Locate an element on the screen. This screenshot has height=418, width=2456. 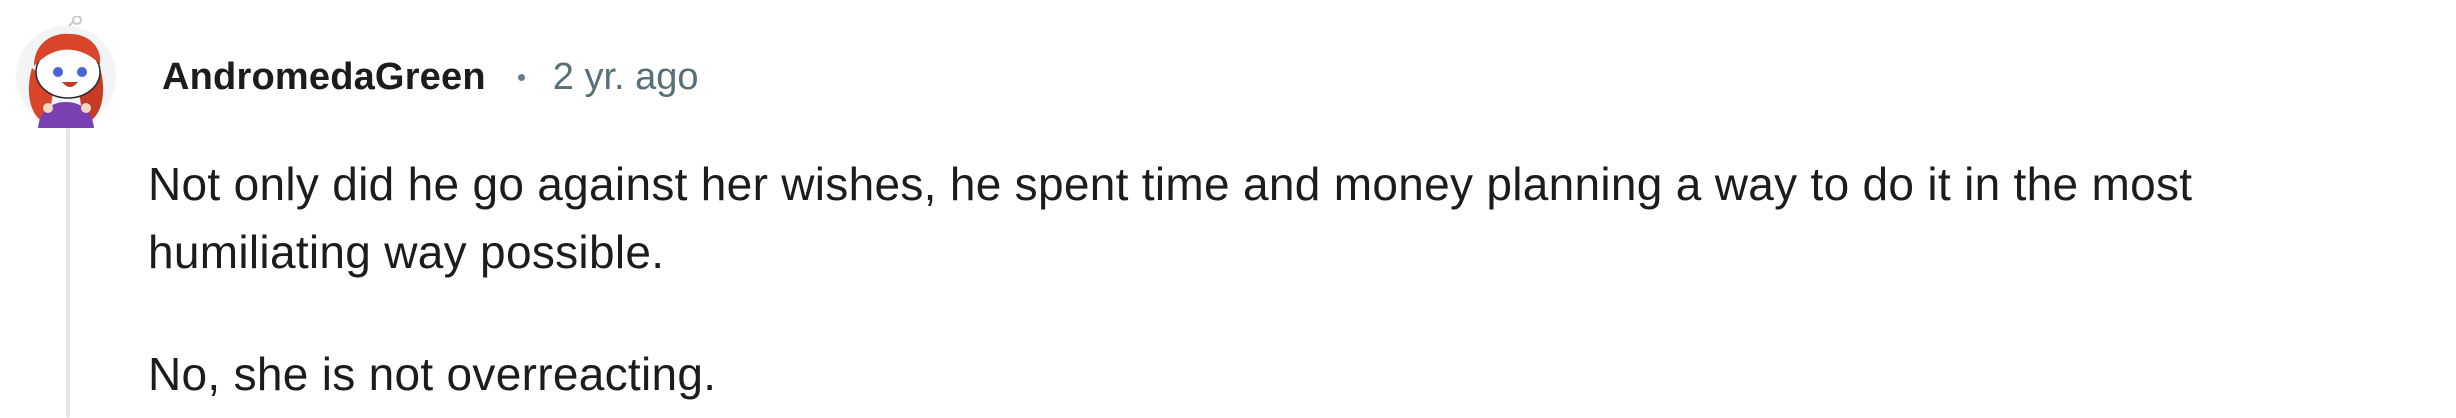
comment-paragraph: No, she is not overreacting. is located at coordinates (432, 374).